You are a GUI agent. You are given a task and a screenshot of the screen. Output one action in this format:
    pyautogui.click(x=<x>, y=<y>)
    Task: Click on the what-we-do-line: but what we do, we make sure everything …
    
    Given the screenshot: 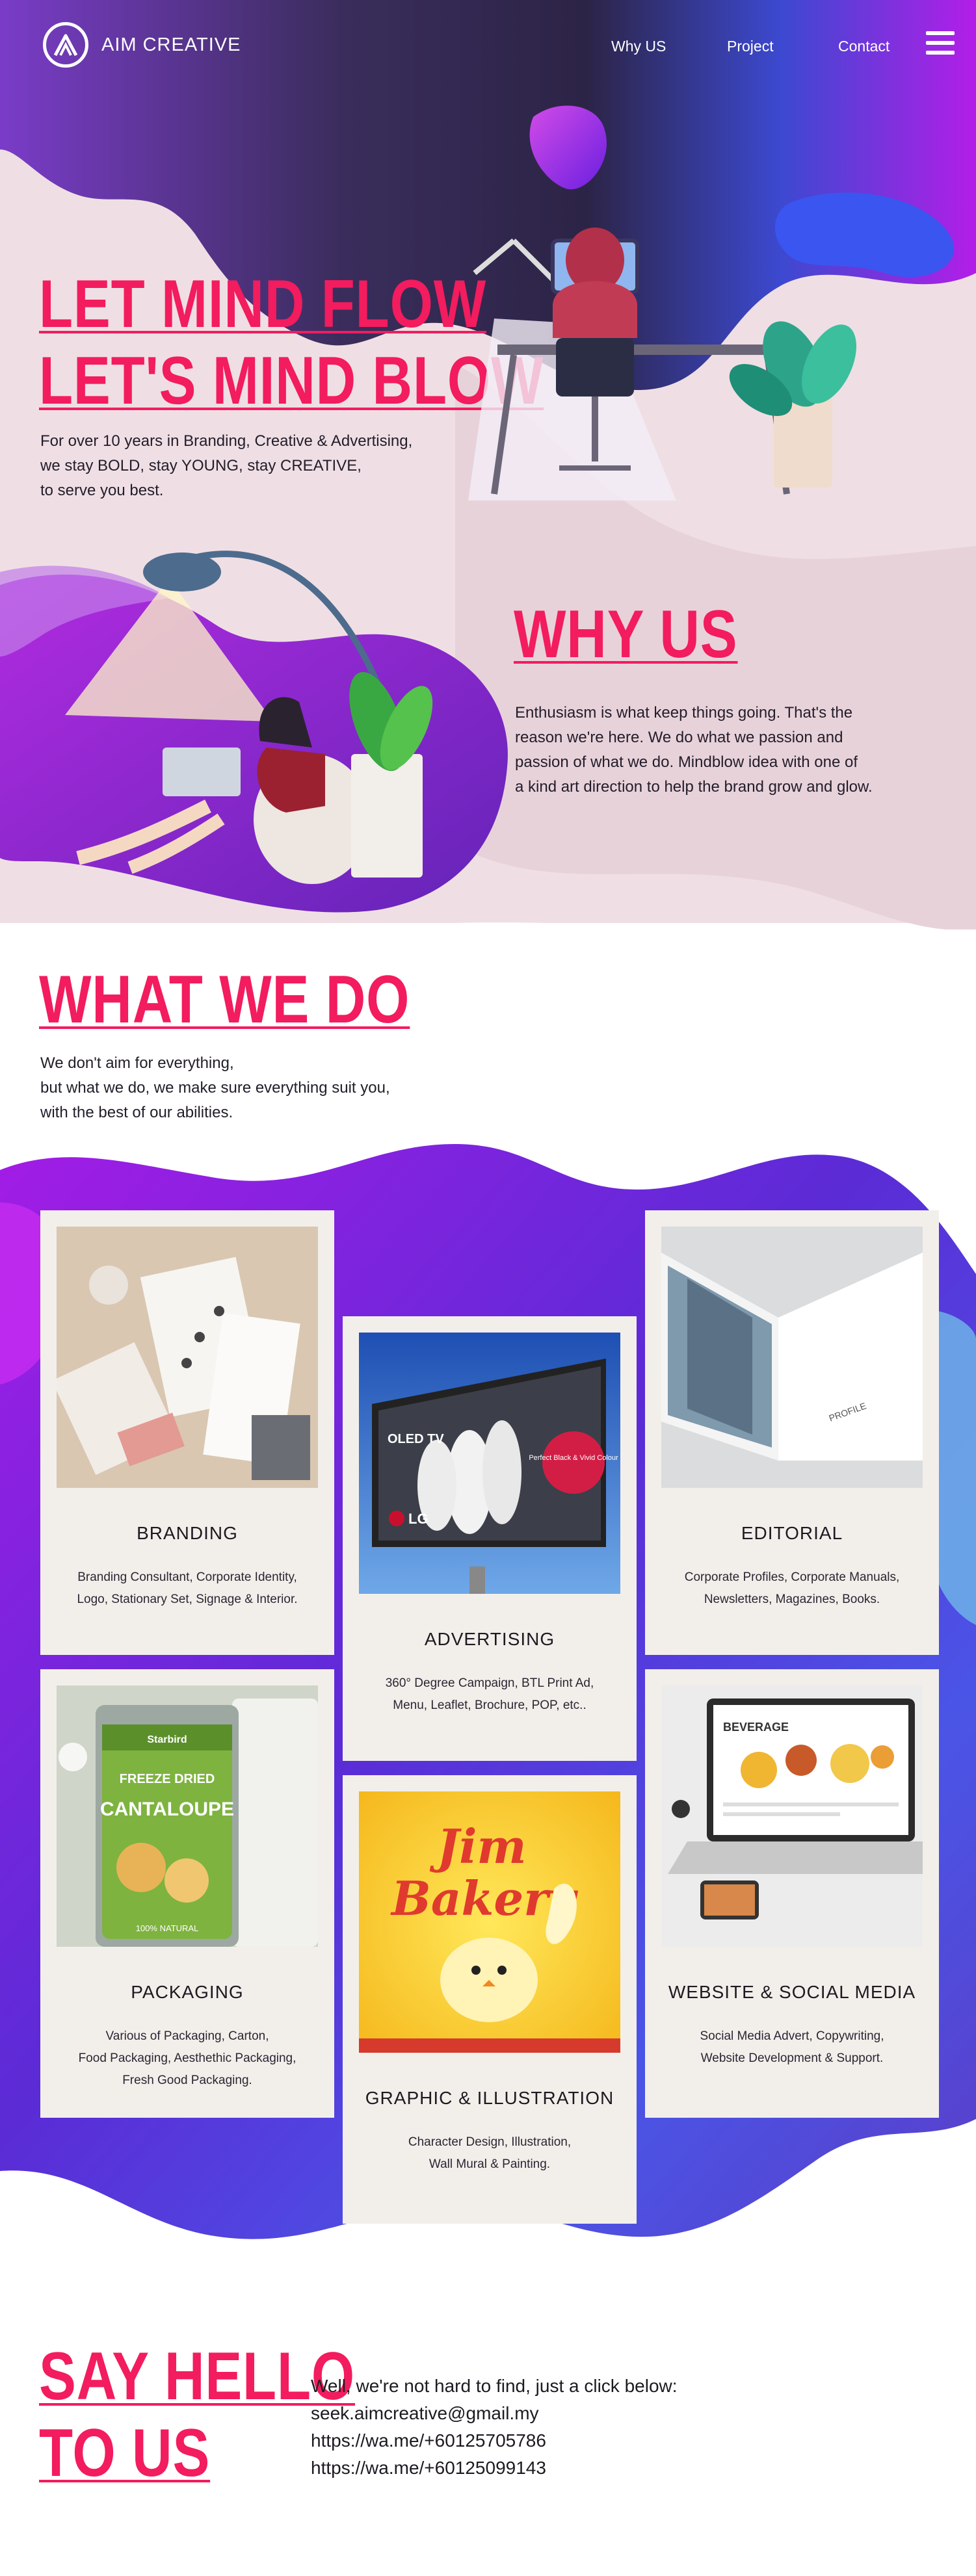 What is the action you would take?
    pyautogui.click(x=215, y=1088)
    